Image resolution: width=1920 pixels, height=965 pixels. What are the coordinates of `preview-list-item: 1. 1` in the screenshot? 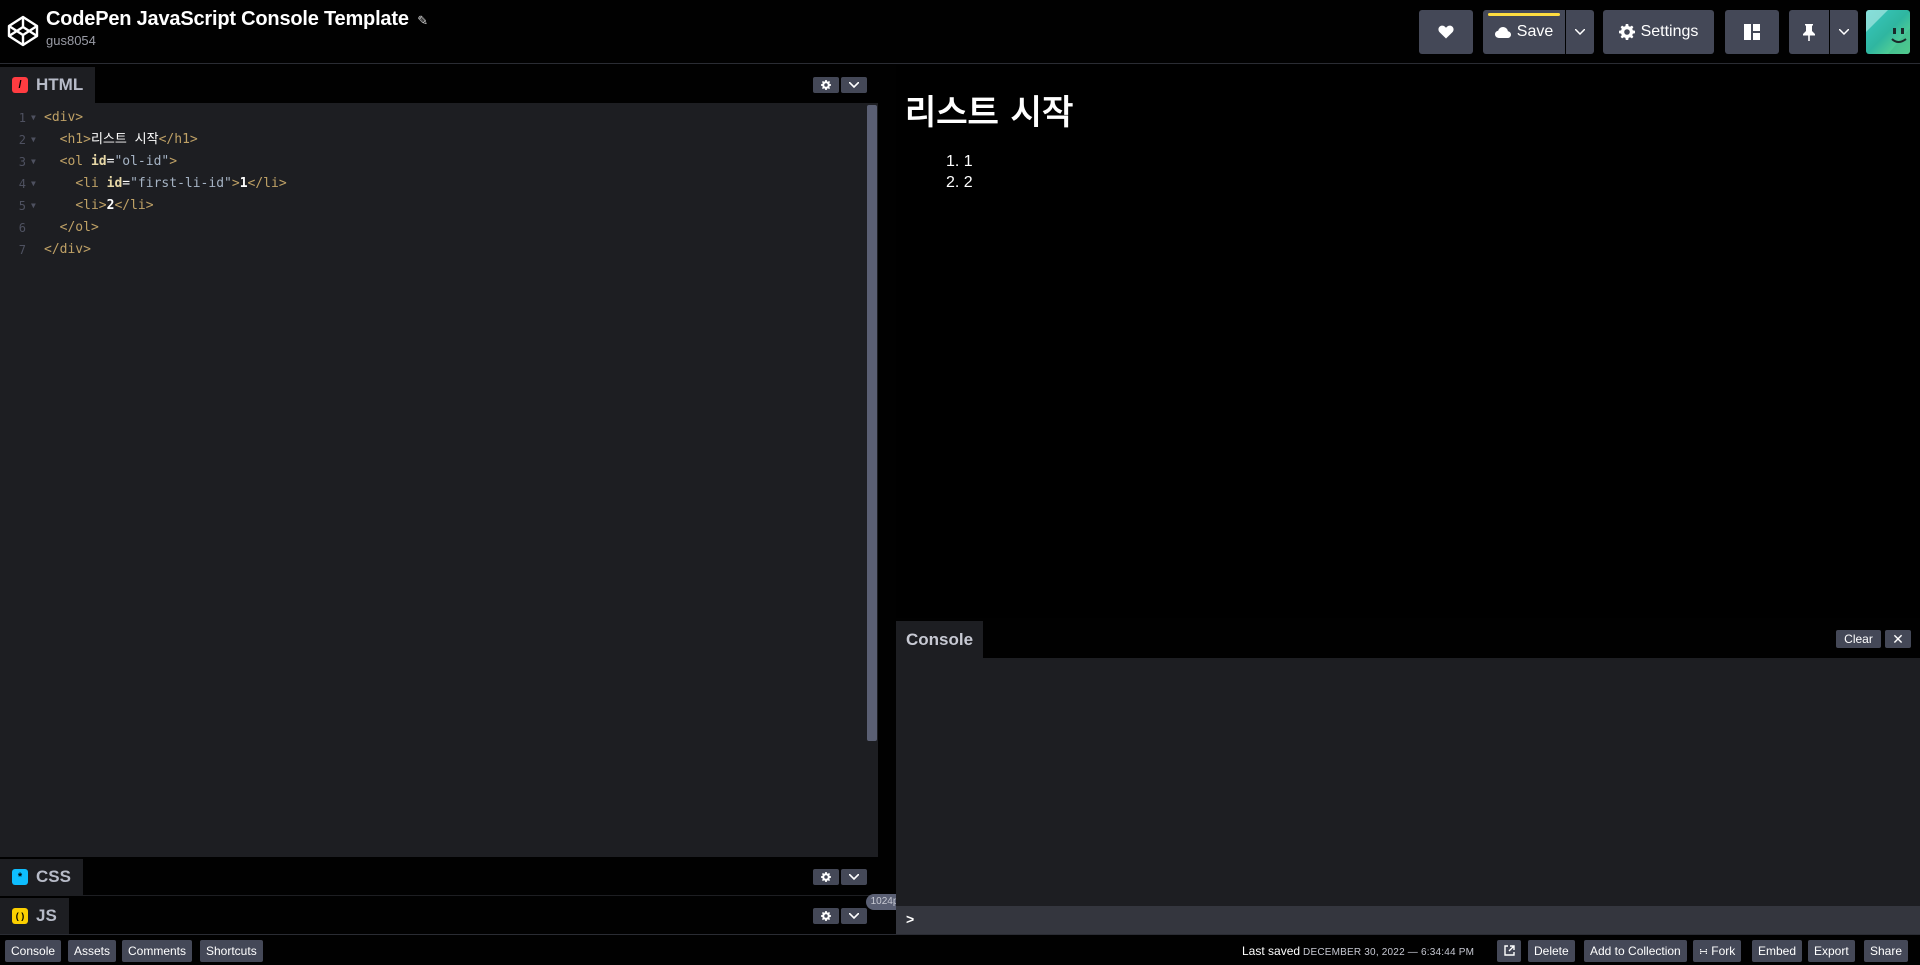 It's located at (959, 161).